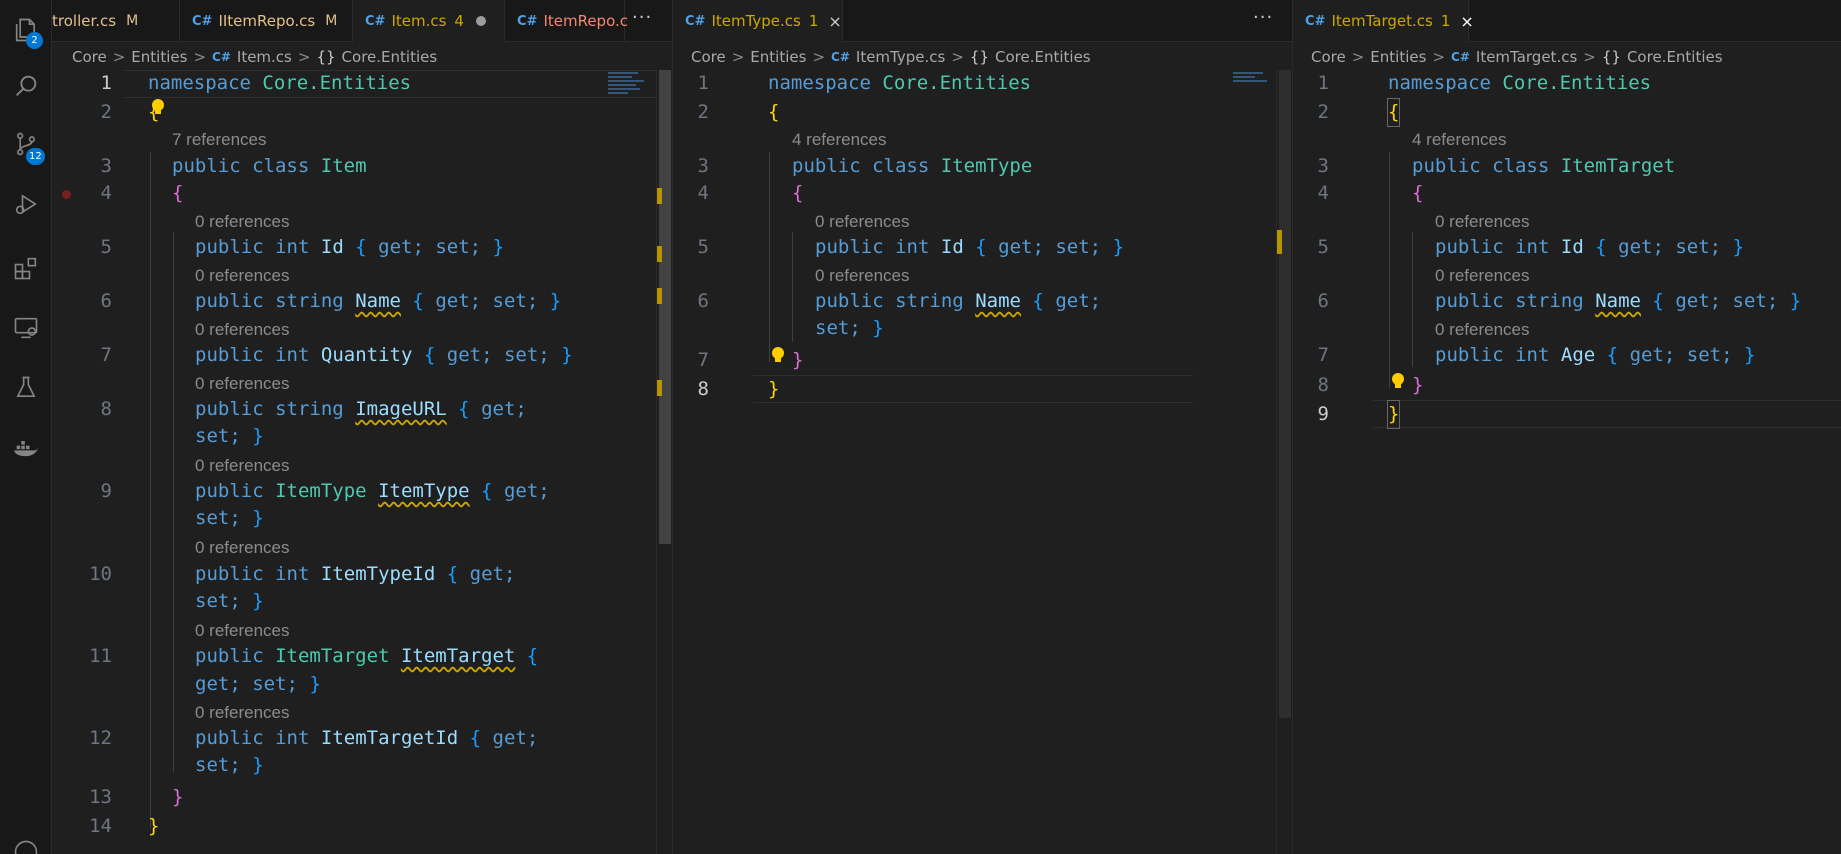  I want to click on code-token: Quantity, so click(366, 355).